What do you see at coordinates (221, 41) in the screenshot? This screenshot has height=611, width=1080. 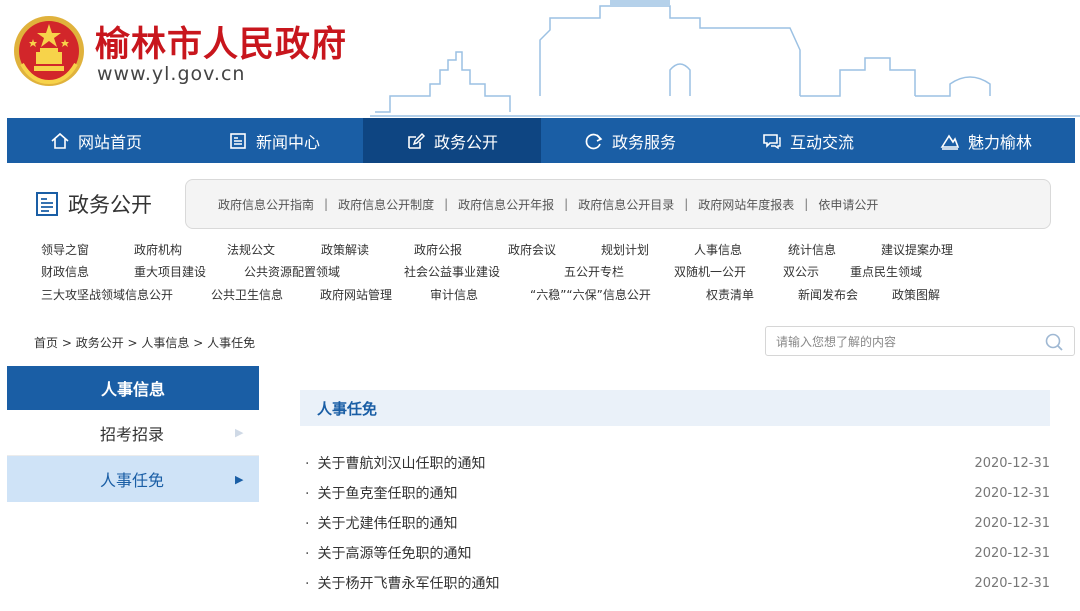 I see `site-title: 榆林市人民政府` at bounding box center [221, 41].